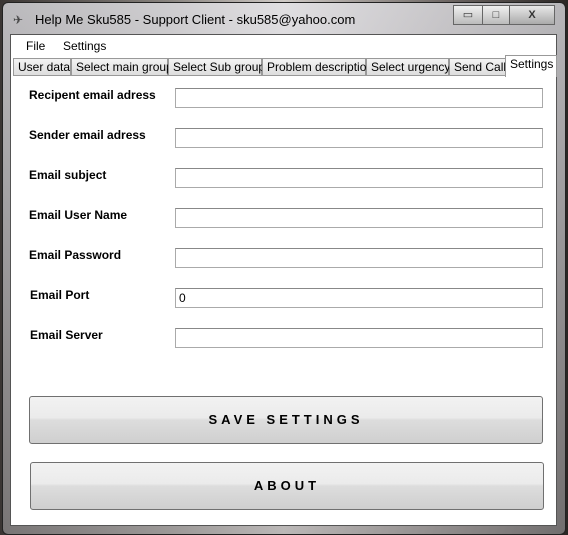  I want to click on sender-email-label: Sender email adress, so click(87, 135).